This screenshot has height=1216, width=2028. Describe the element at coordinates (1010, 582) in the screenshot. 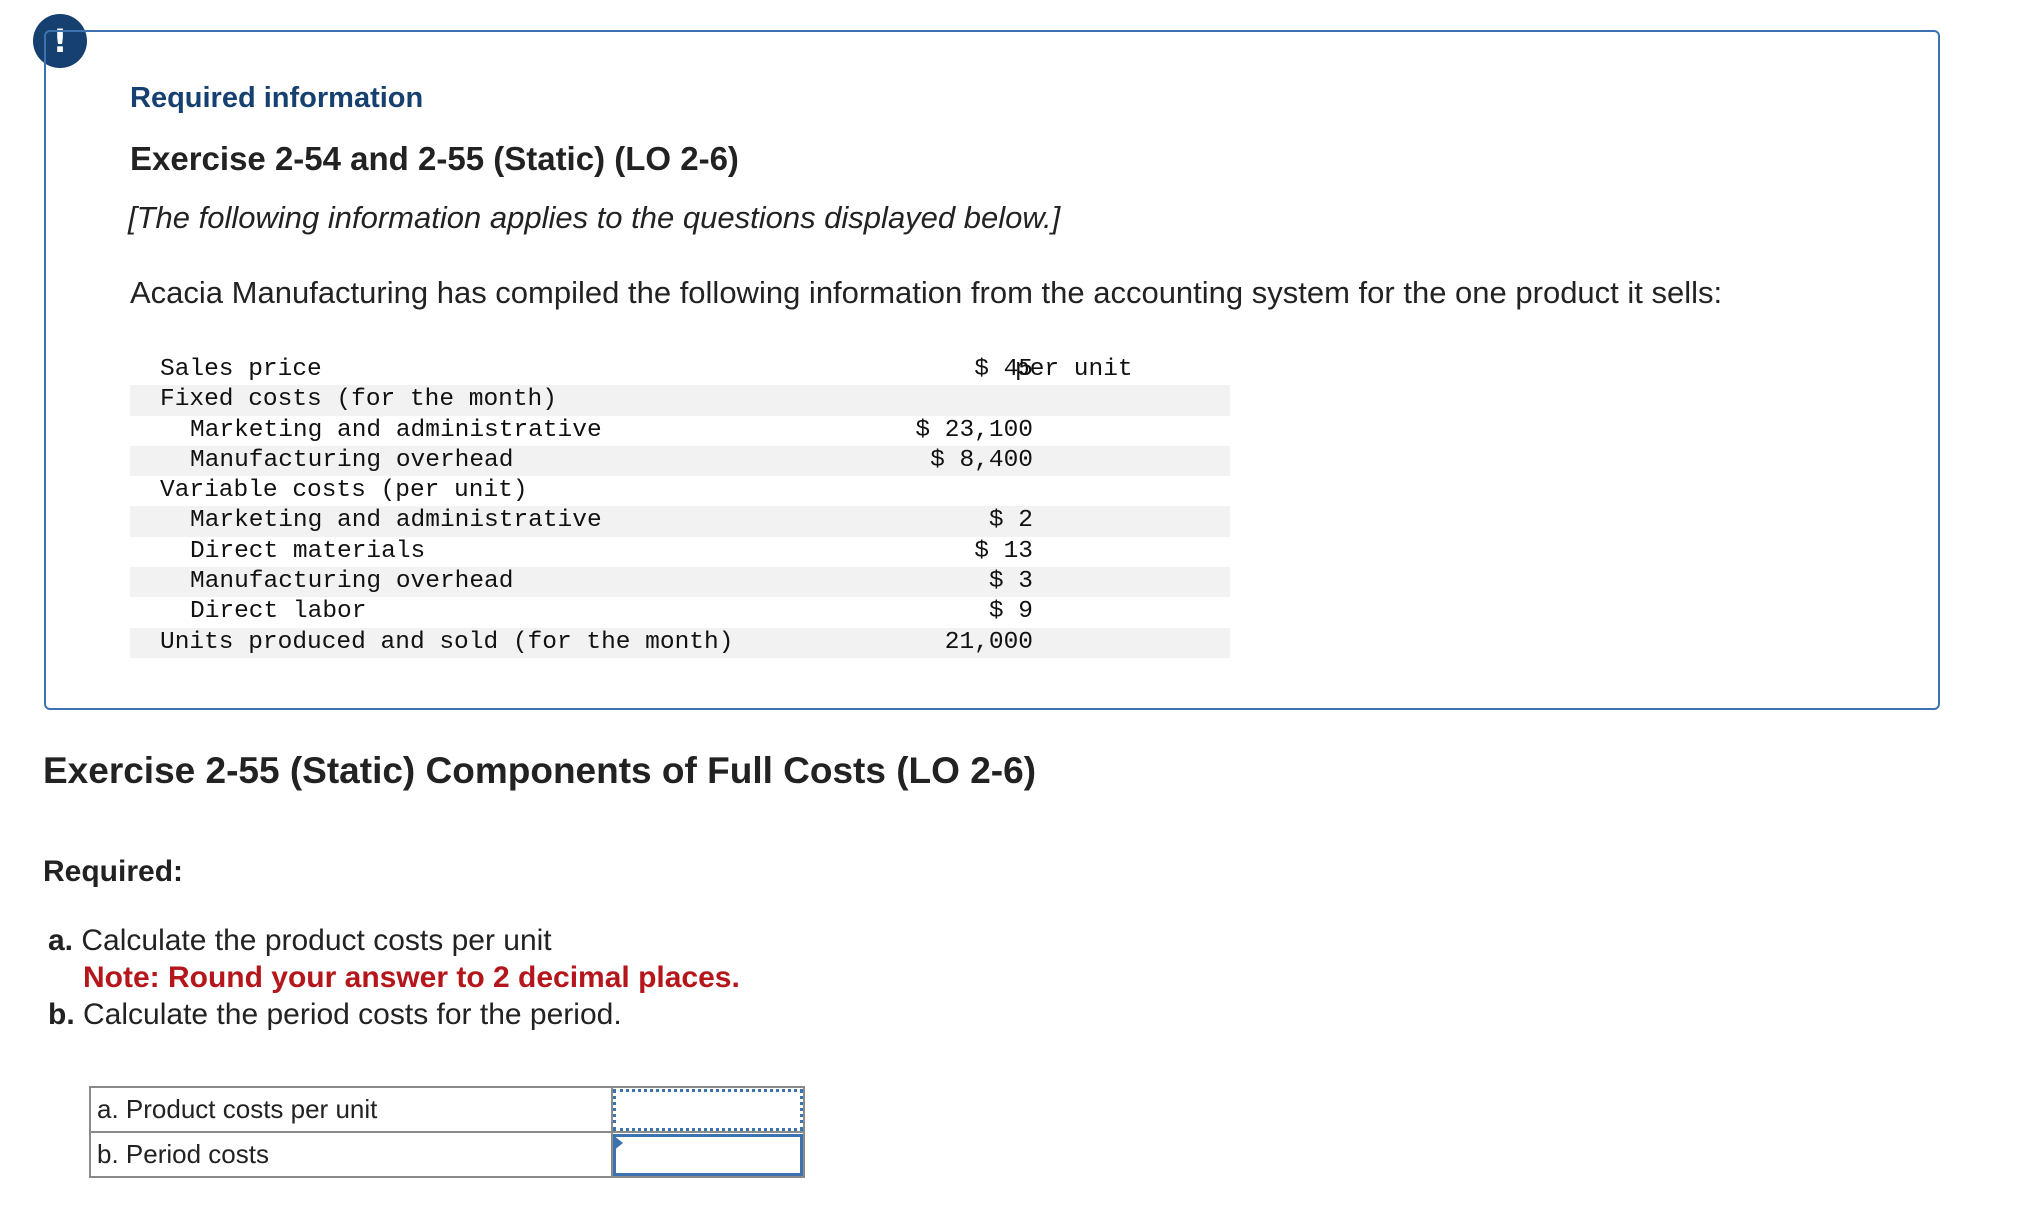

I see `row-value: $ 3` at that location.